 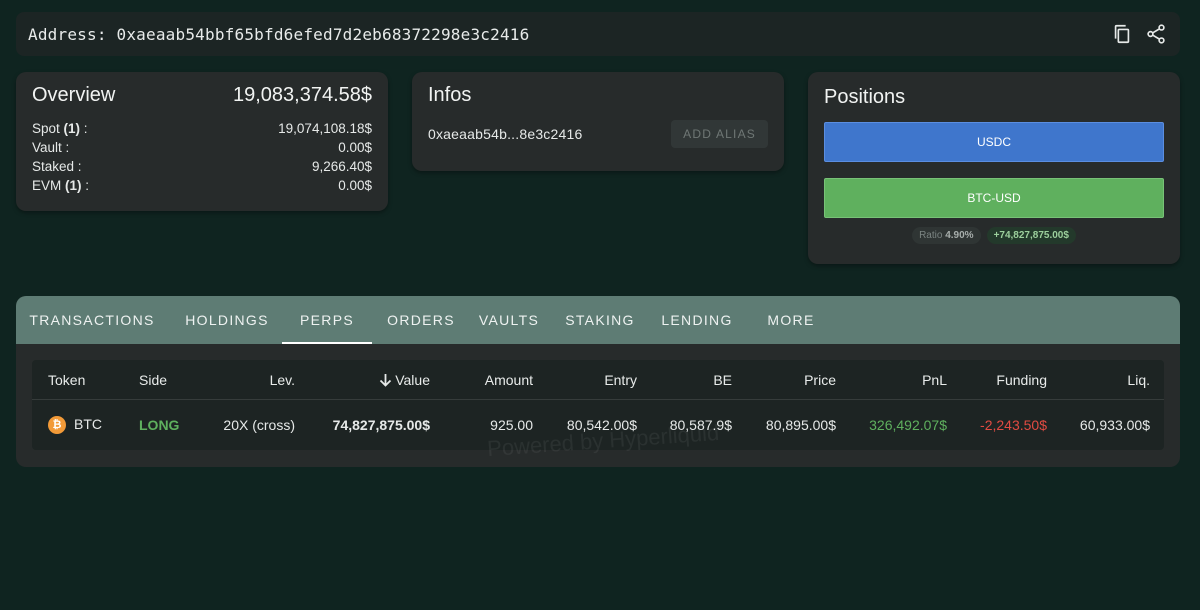 I want to click on amount-cell: 925.00, so click(x=511, y=425).